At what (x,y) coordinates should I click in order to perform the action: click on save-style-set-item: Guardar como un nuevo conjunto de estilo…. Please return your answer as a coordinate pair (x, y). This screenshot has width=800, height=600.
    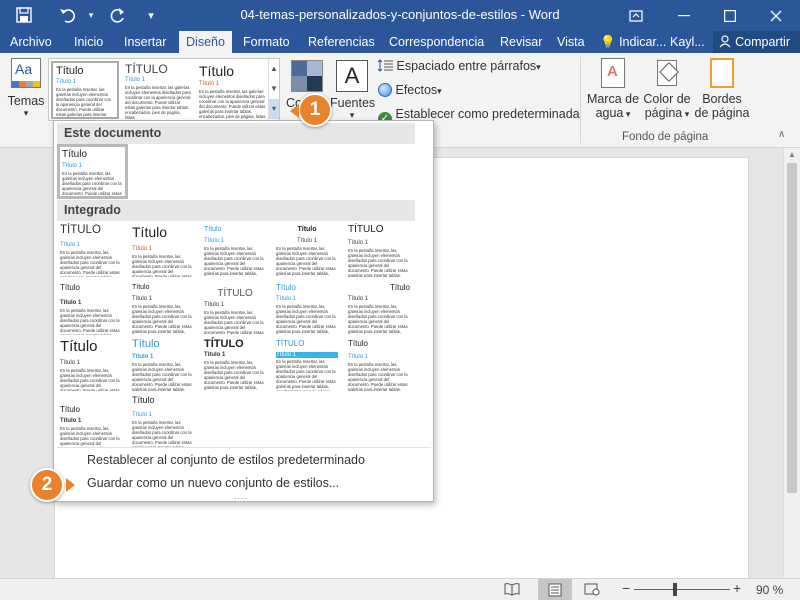
    Looking at the image, I should click on (213, 483).